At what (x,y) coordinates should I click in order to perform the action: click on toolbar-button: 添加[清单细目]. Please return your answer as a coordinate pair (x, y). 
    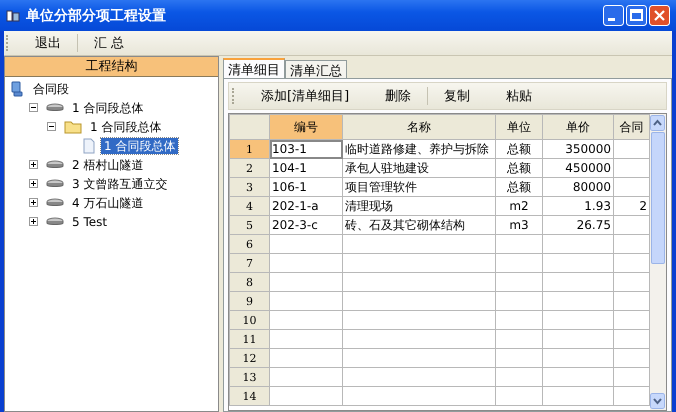
    Looking at the image, I should click on (305, 96).